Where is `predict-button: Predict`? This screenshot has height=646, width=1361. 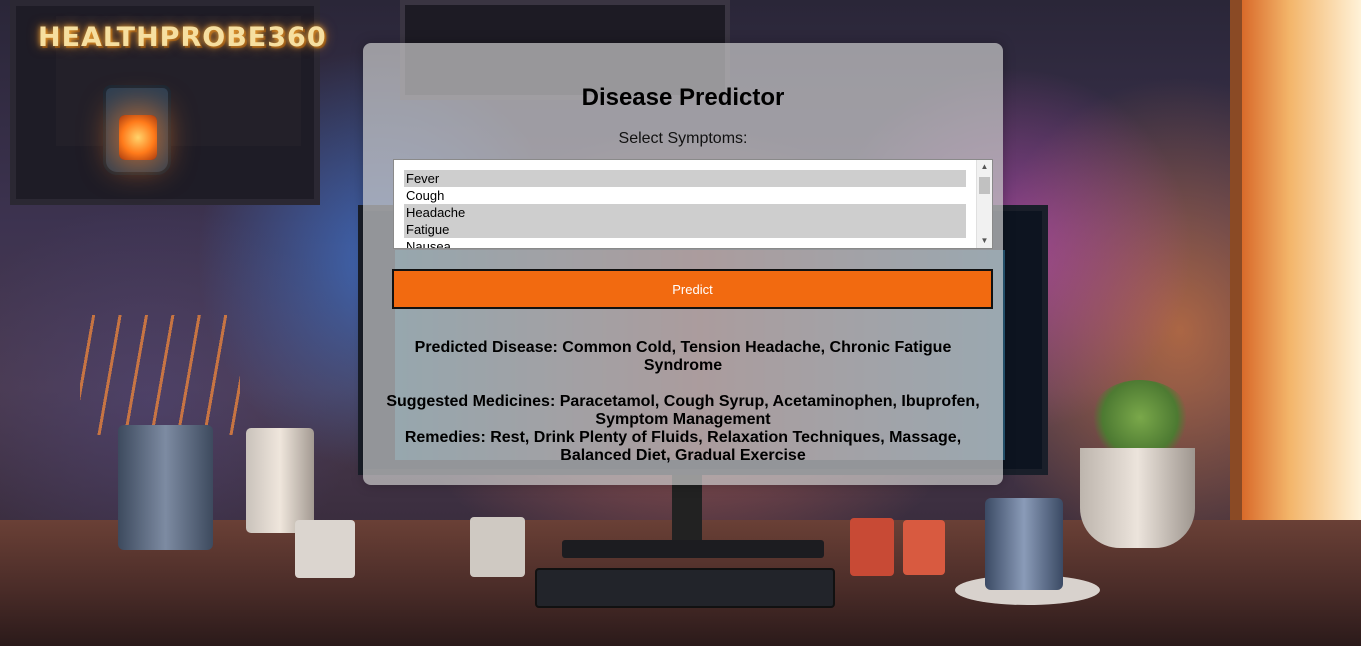
predict-button: Predict is located at coordinates (692, 289).